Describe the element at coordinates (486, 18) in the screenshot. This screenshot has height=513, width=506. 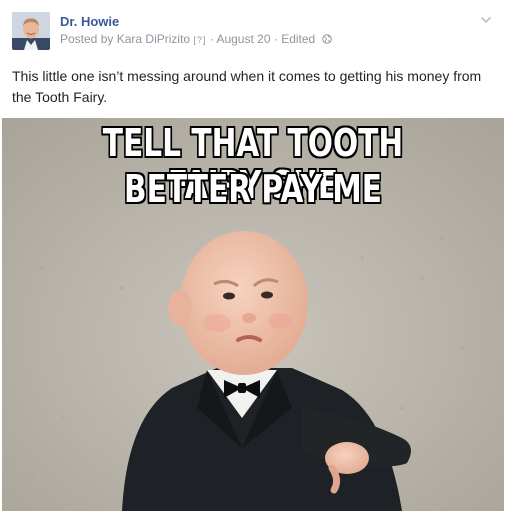
I see `chevron-down-icon` at that location.